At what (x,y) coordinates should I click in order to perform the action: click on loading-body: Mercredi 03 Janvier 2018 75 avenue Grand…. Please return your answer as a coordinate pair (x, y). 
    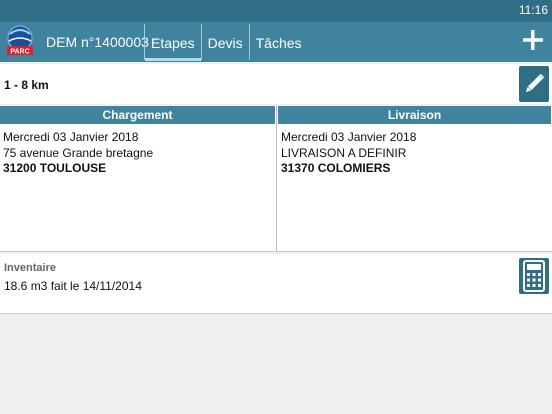
    Looking at the image, I should click on (138, 150).